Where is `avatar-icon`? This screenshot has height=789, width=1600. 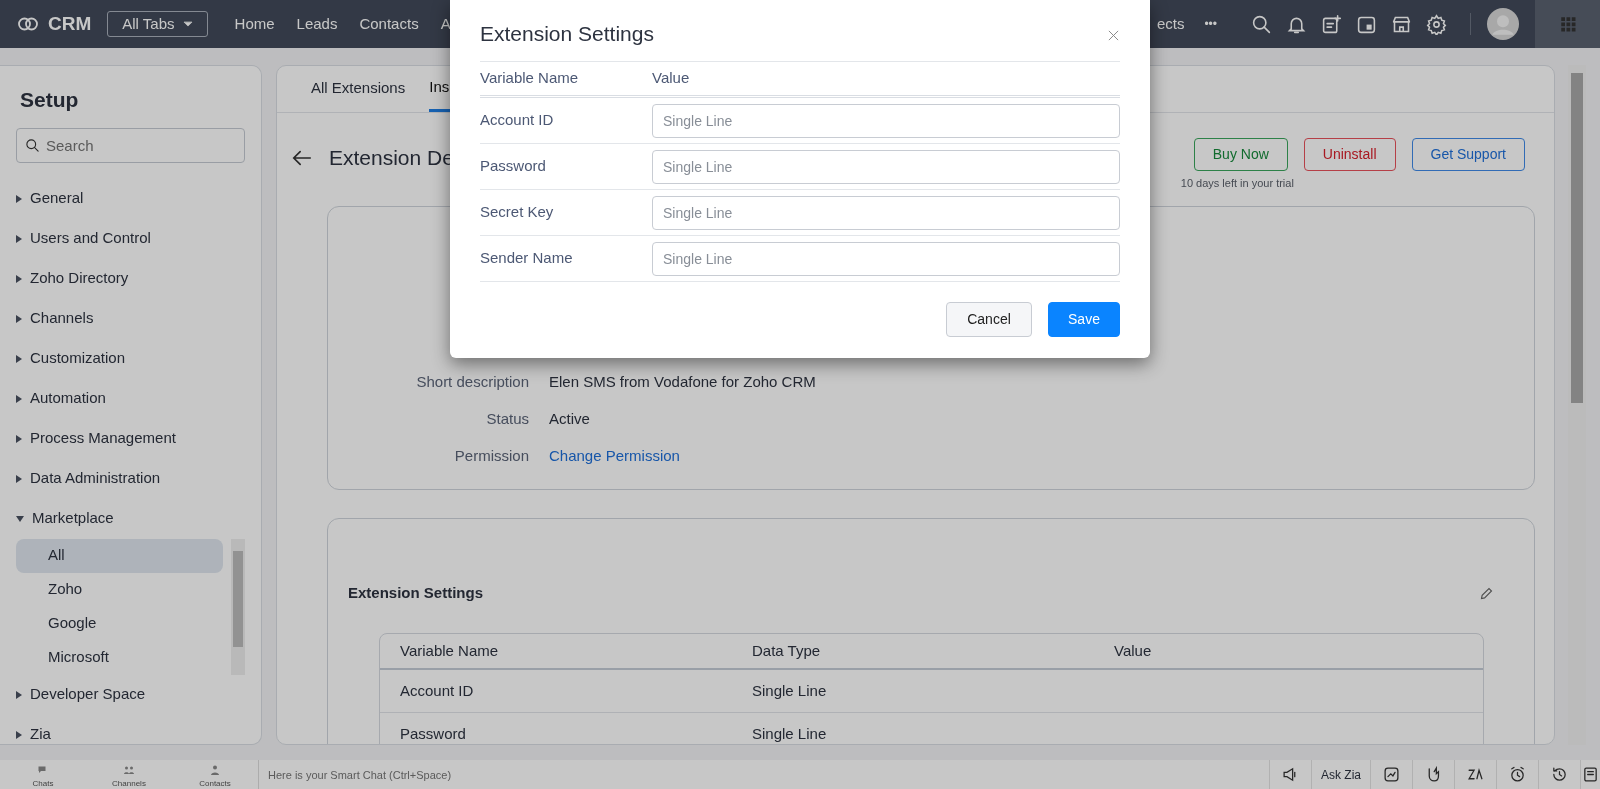 avatar-icon is located at coordinates (1503, 24).